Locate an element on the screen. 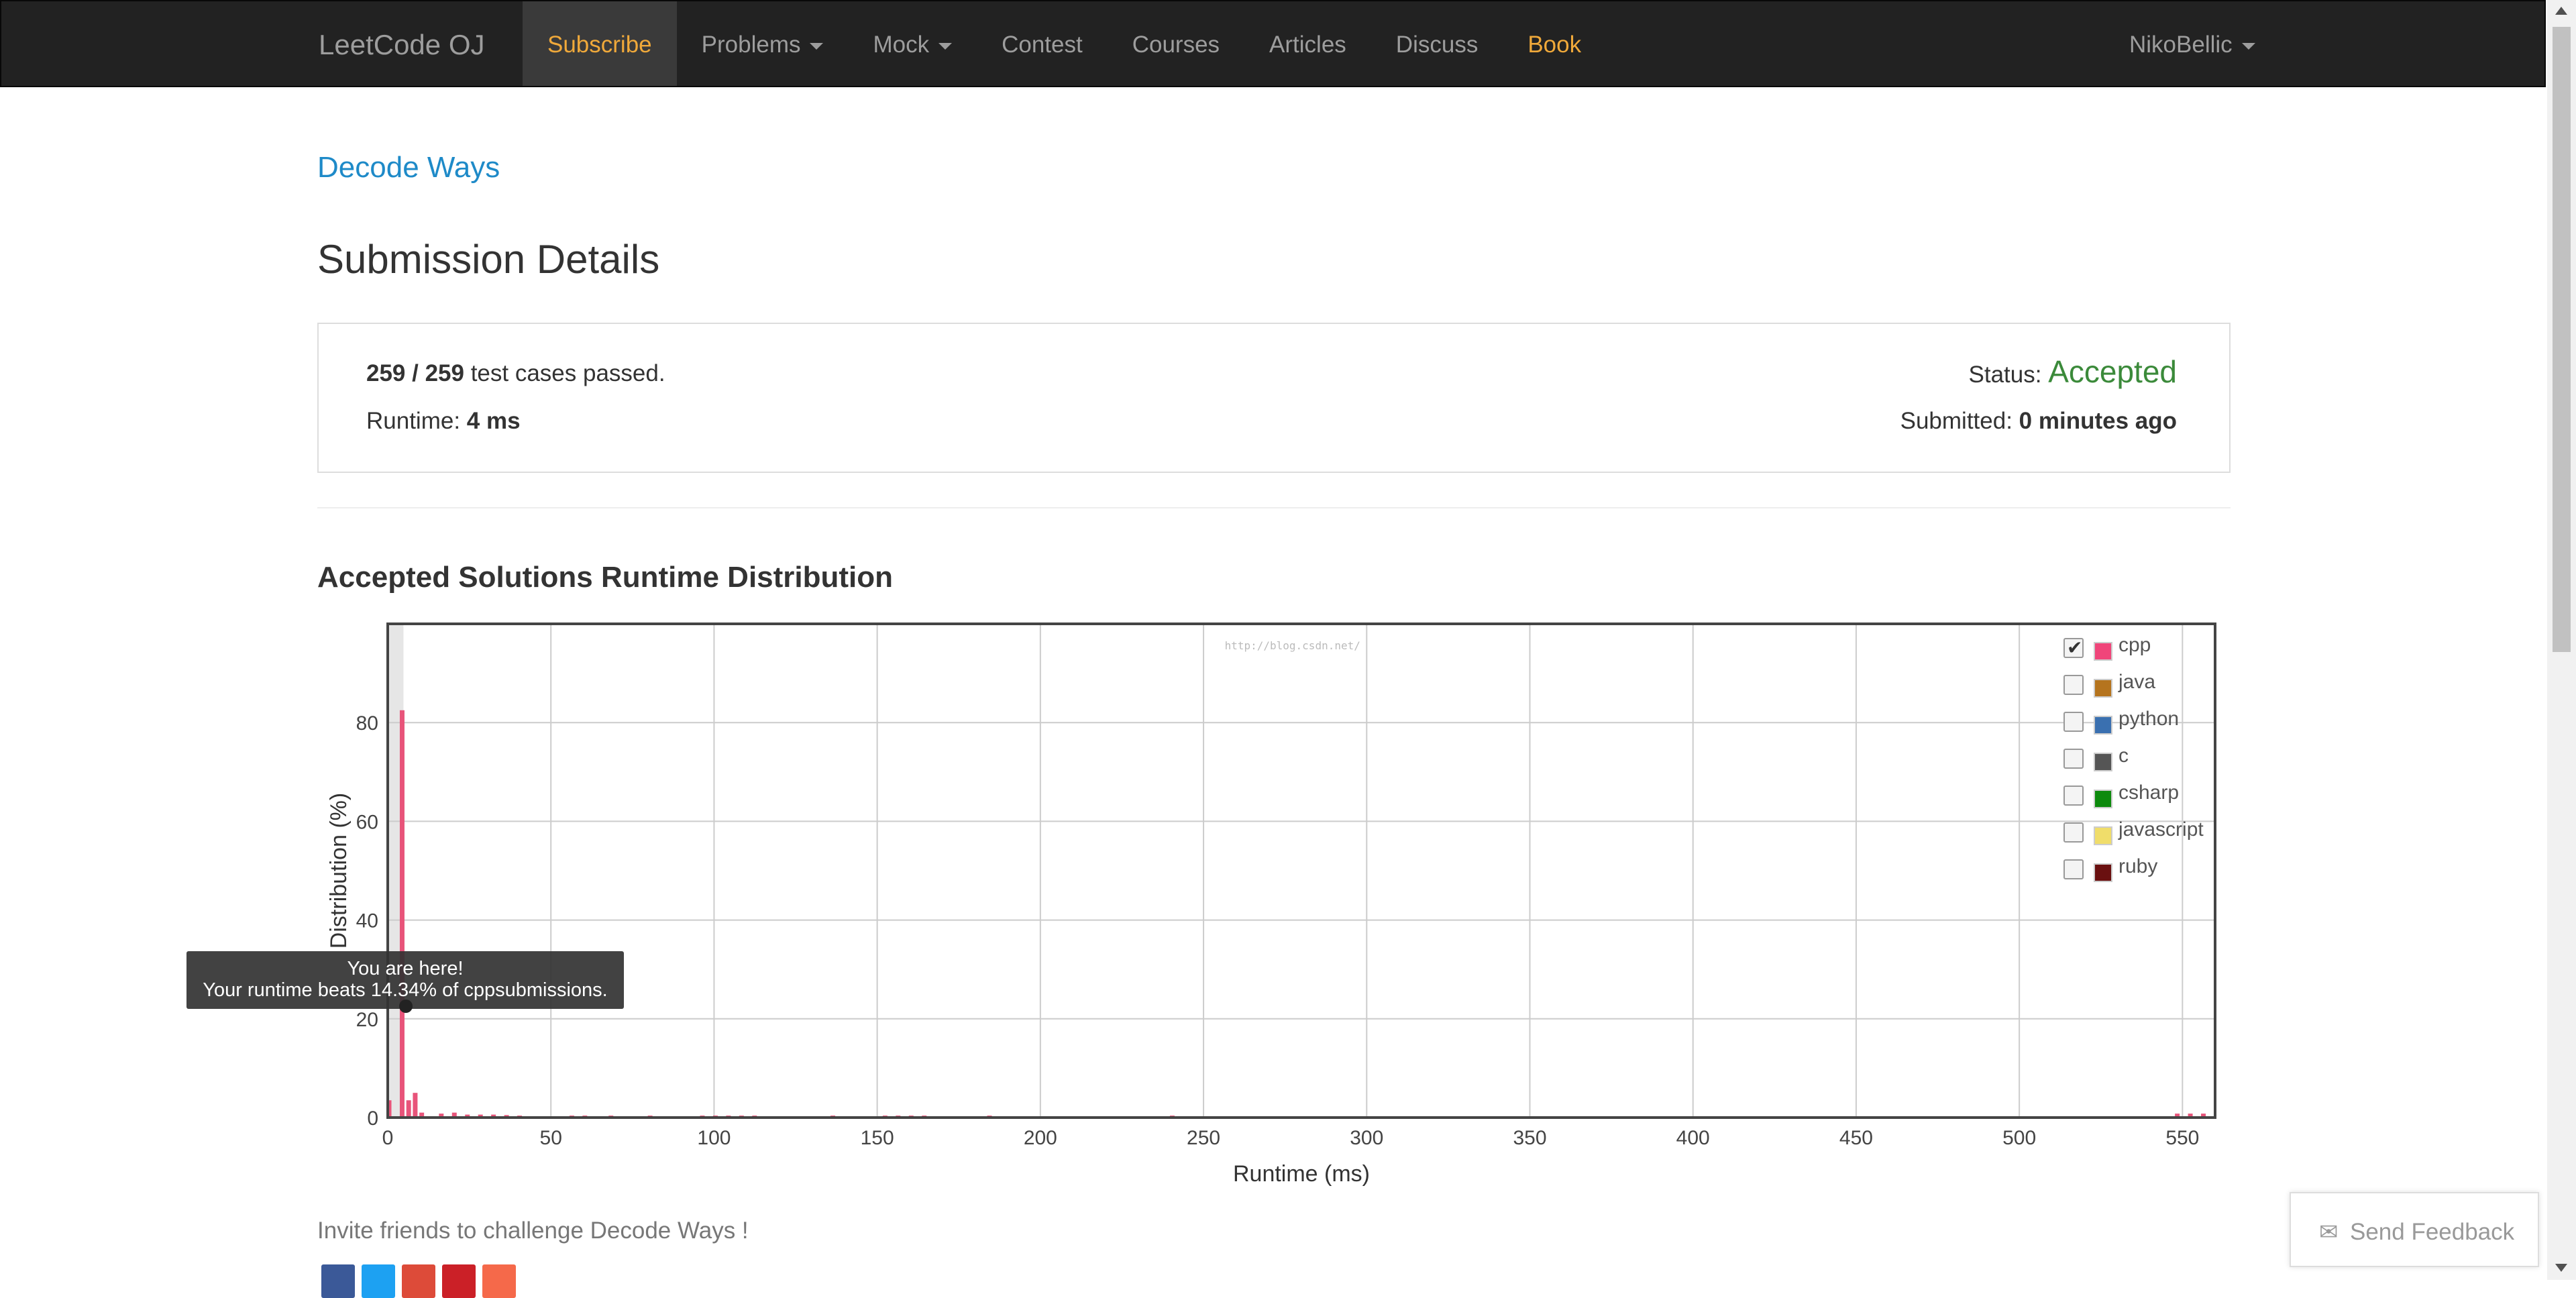 The image size is (2576, 1298). y-tick-label: 40 is located at coordinates (367, 921).